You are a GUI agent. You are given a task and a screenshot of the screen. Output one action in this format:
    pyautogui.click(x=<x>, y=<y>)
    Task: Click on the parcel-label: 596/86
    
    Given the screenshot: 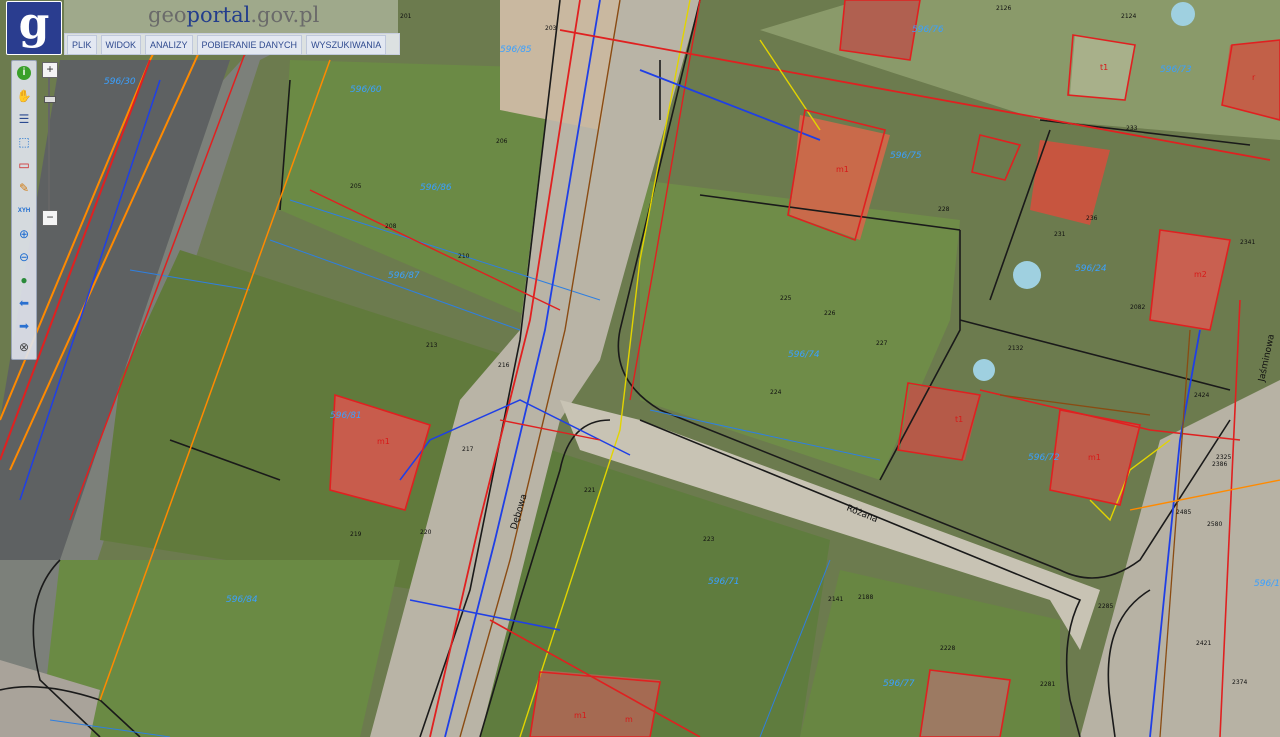 What is the action you would take?
    pyautogui.click(x=436, y=188)
    